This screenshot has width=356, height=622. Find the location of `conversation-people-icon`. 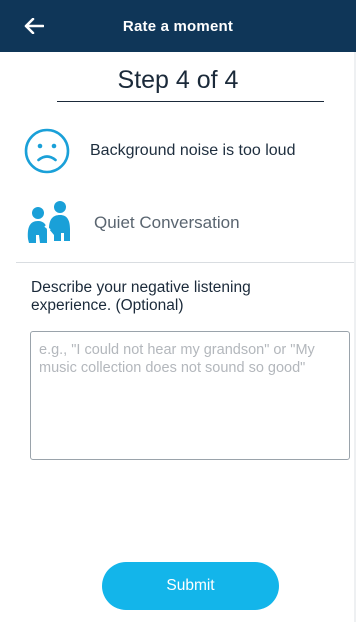

conversation-people-icon is located at coordinates (48, 222).